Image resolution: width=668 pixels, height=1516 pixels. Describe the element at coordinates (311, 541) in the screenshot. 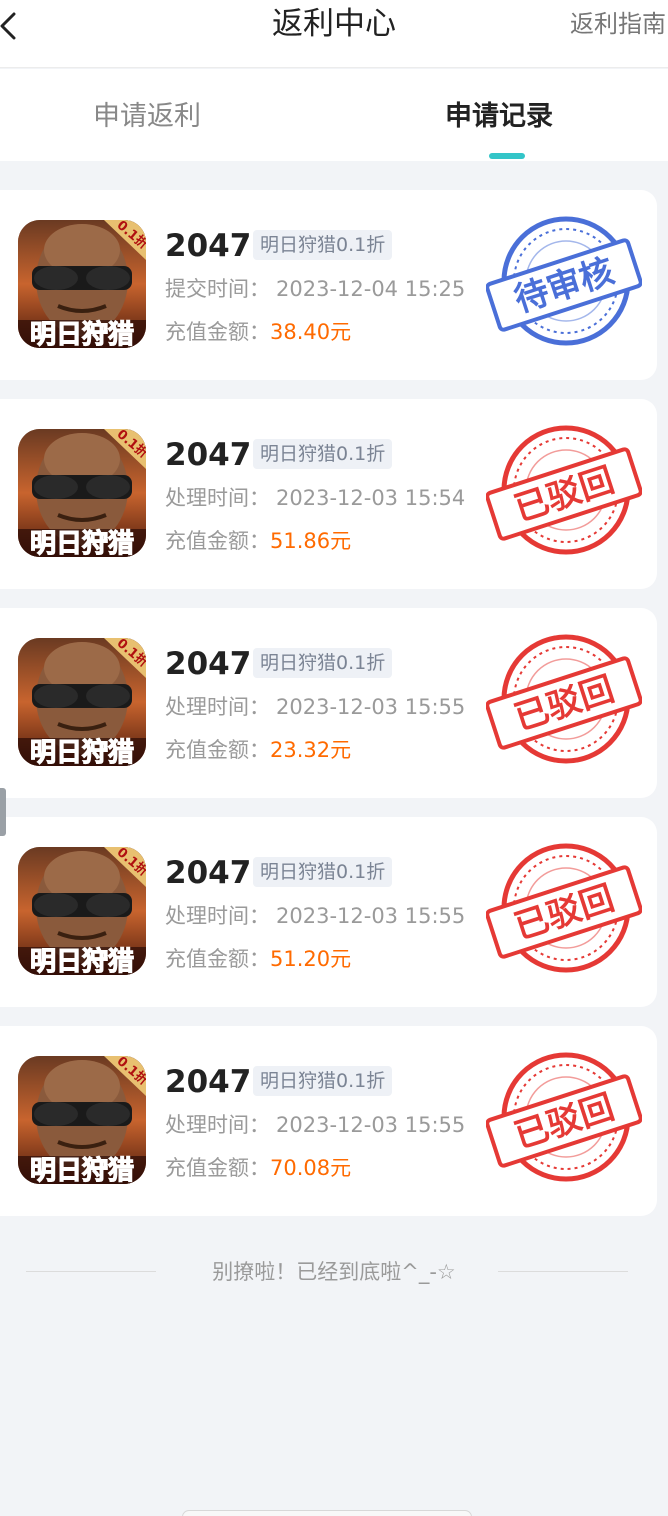

I see `amount-value: 51.86元` at that location.